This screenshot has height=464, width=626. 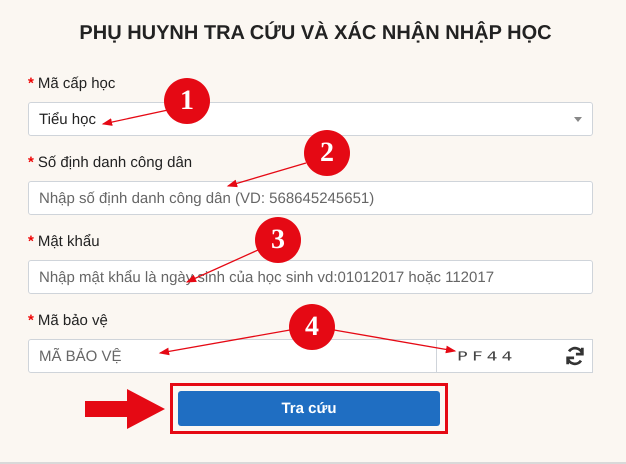 What do you see at coordinates (77, 83) in the screenshot?
I see `field-label: Mã cấp học` at bounding box center [77, 83].